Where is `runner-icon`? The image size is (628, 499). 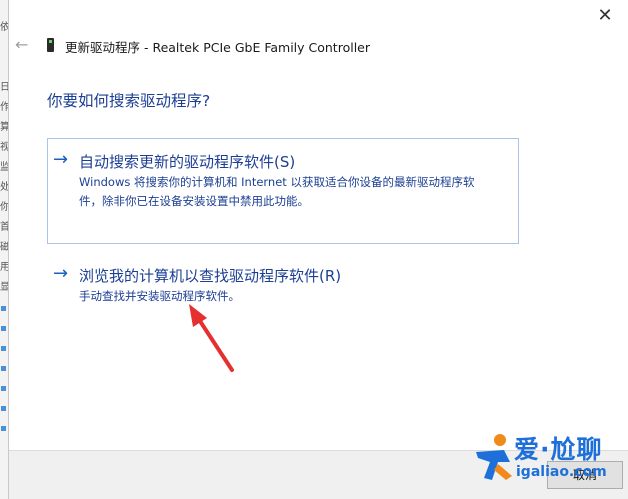
runner-icon is located at coordinates (494, 457).